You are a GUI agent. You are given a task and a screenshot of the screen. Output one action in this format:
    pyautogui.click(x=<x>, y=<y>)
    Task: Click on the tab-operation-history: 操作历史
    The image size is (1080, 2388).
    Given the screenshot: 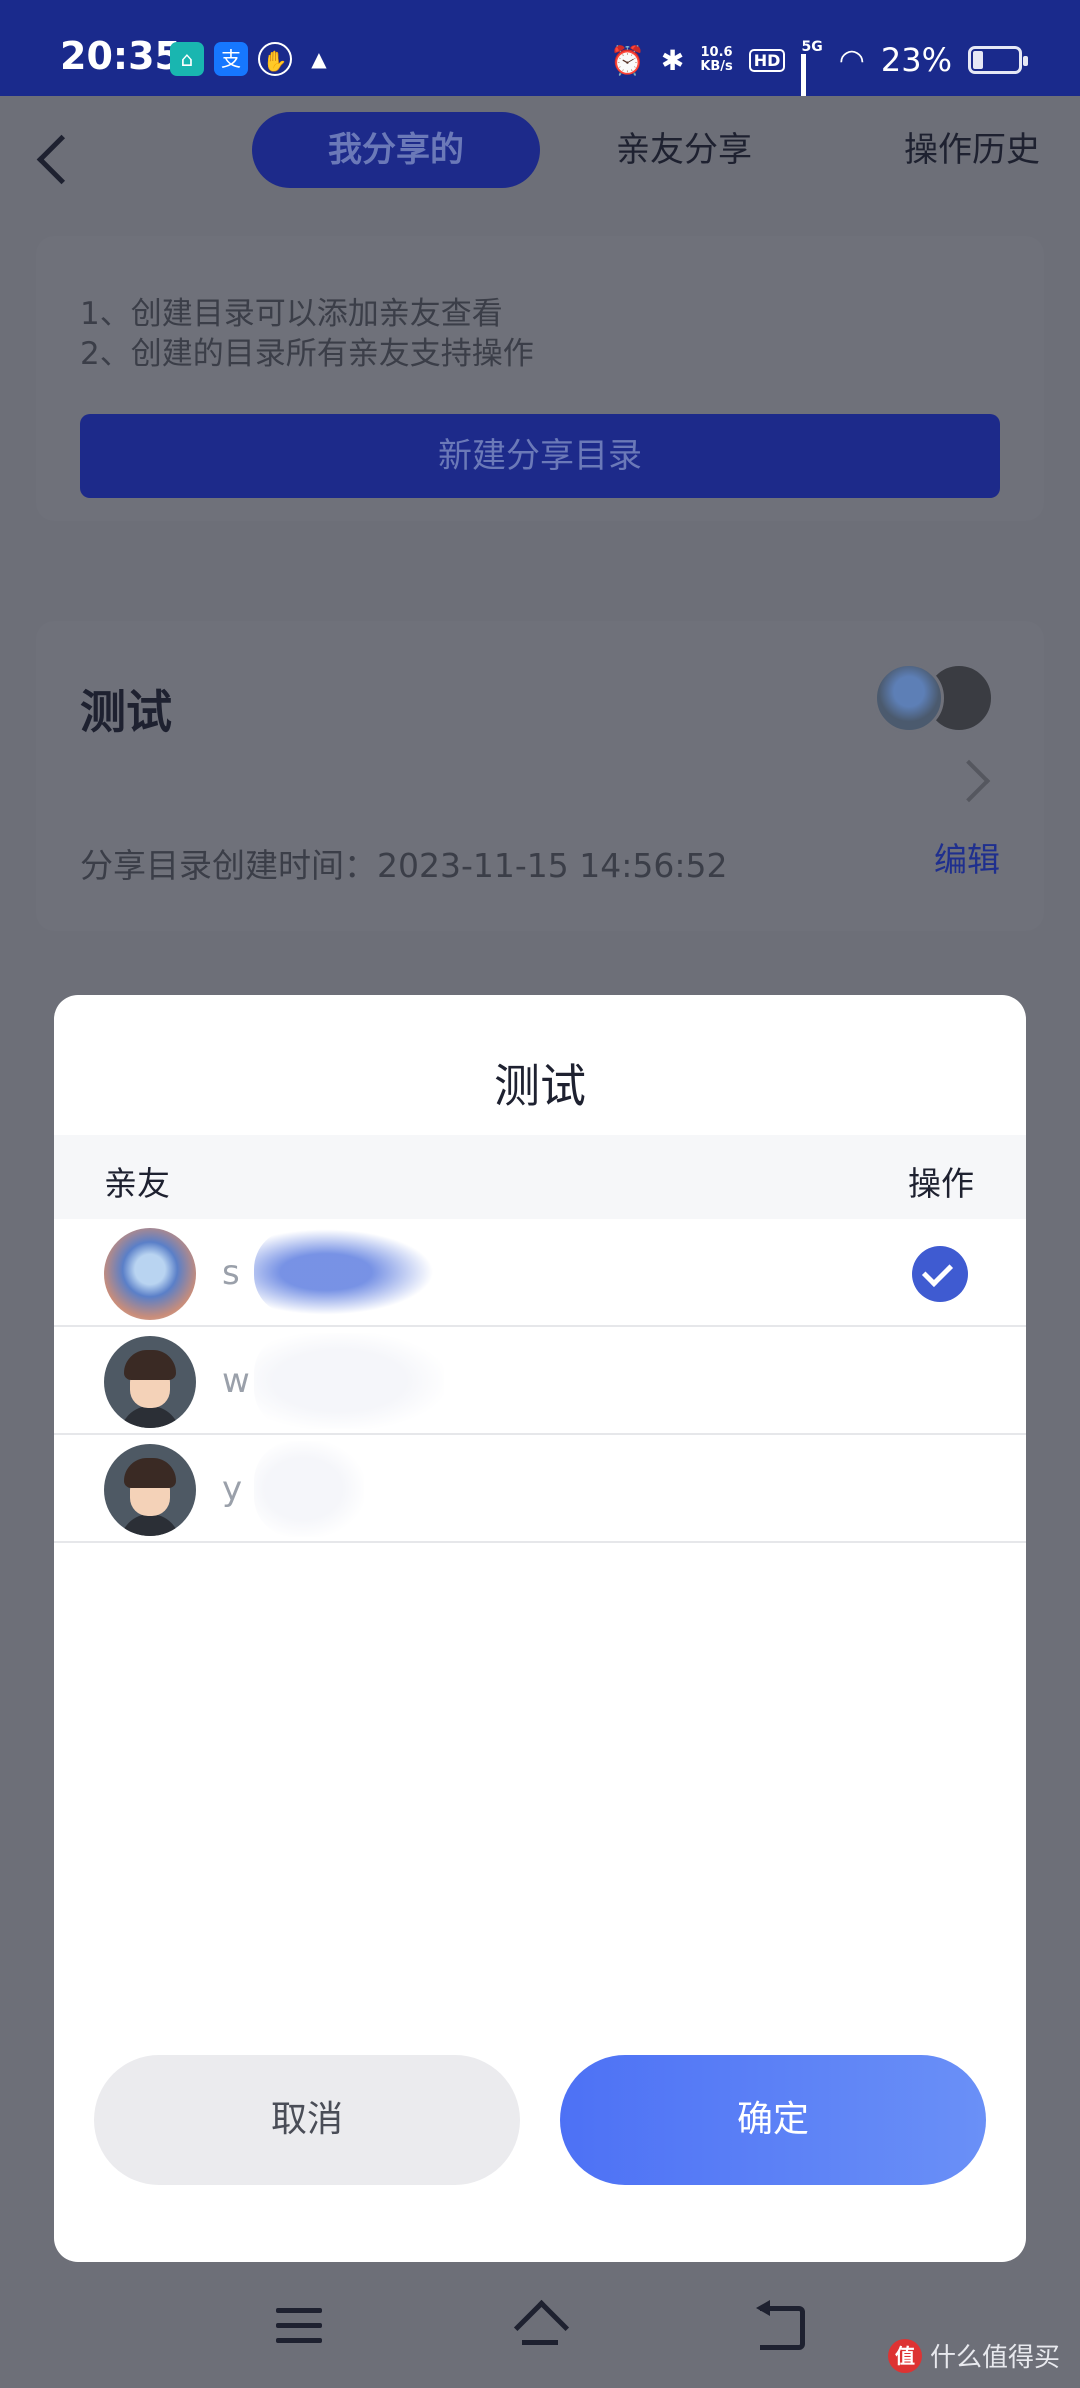 What is the action you would take?
    pyautogui.click(x=972, y=150)
    